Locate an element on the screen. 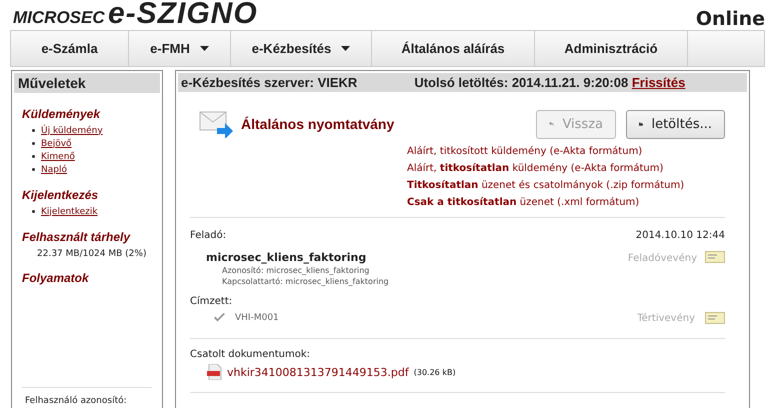 The image size is (779, 408). download-option-link: Titkosítatlan üzenet és csatolmányok (.zip formátum) is located at coordinates (545, 185).